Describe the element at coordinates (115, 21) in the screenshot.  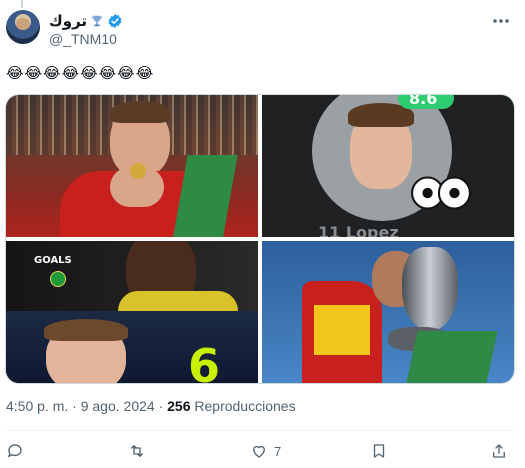
I see `verified-badge-icon` at that location.